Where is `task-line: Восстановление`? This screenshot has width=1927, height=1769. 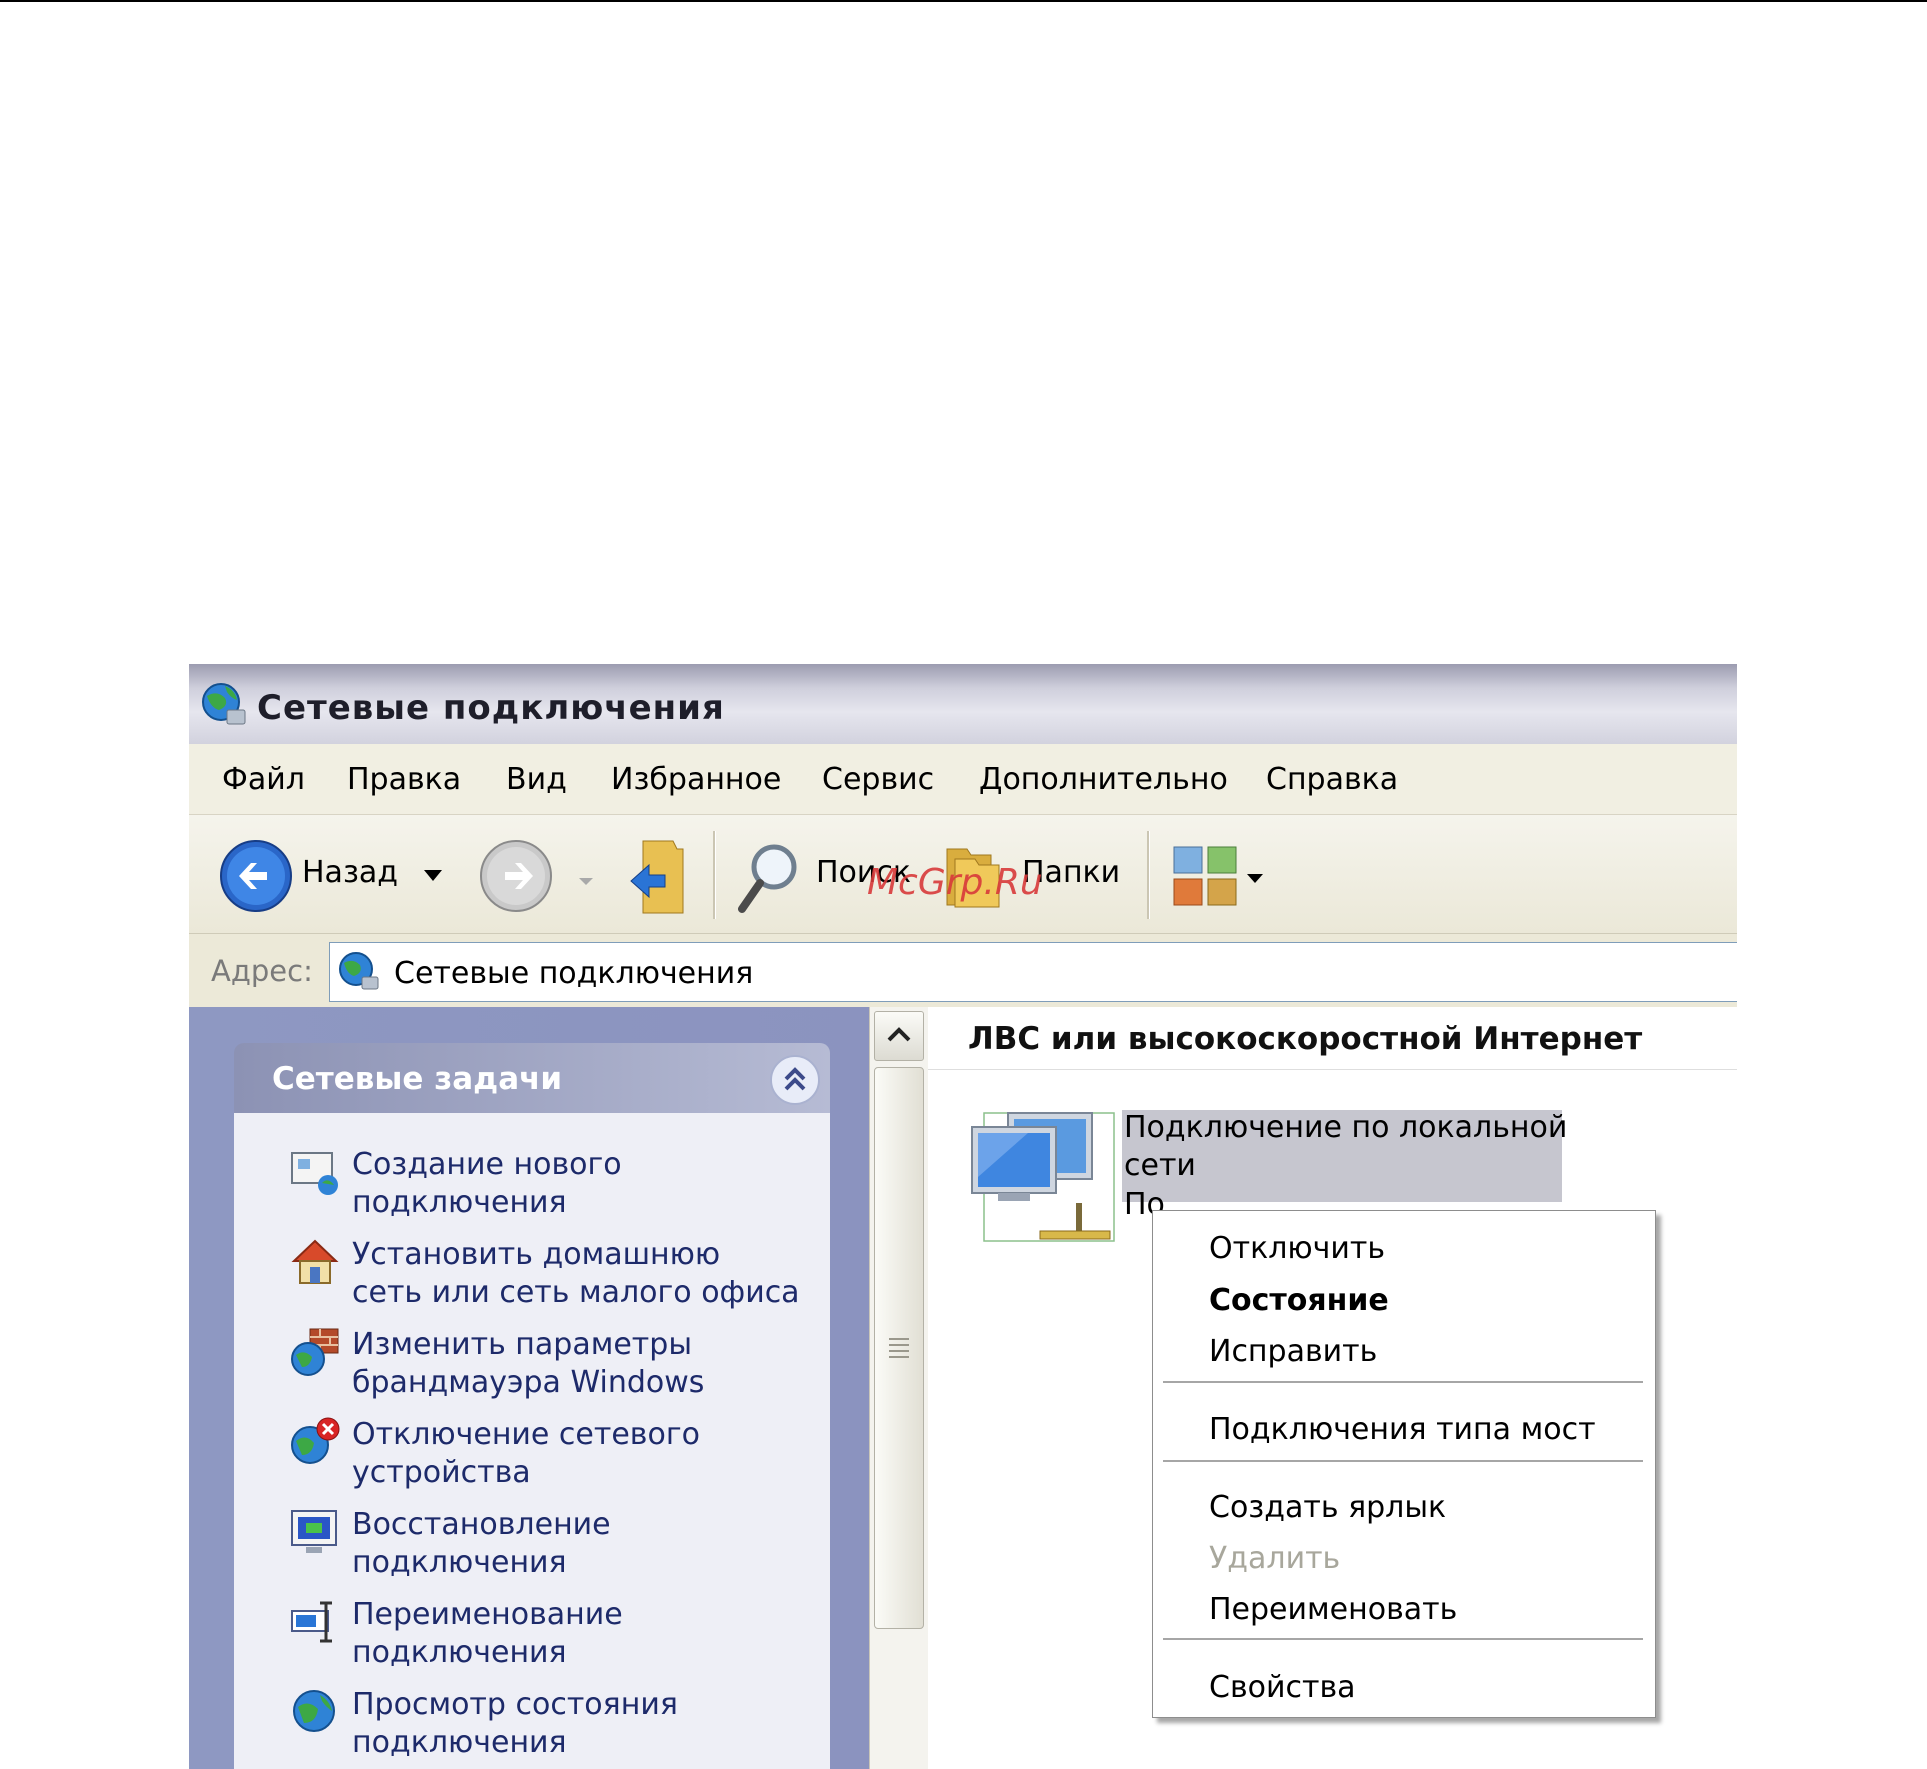 task-line: Восстановление is located at coordinates (481, 1524).